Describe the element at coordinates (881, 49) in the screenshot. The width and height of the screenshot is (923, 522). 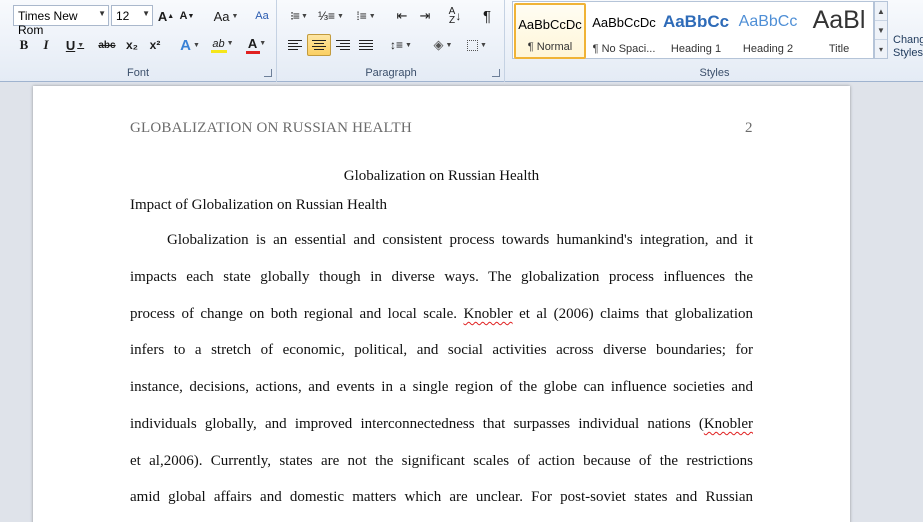
I see `more-styles-icon: ▾` at that location.